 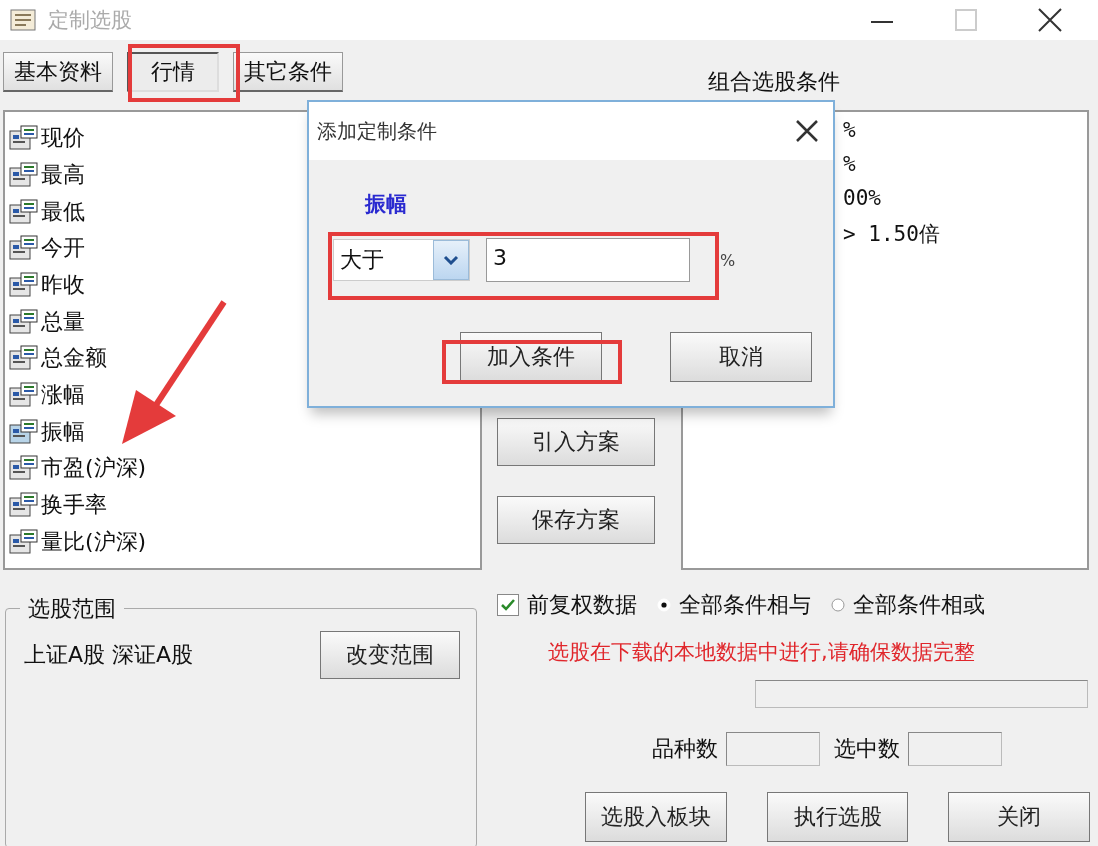 What do you see at coordinates (862, 198) in the screenshot?
I see `condition-line: 00%` at bounding box center [862, 198].